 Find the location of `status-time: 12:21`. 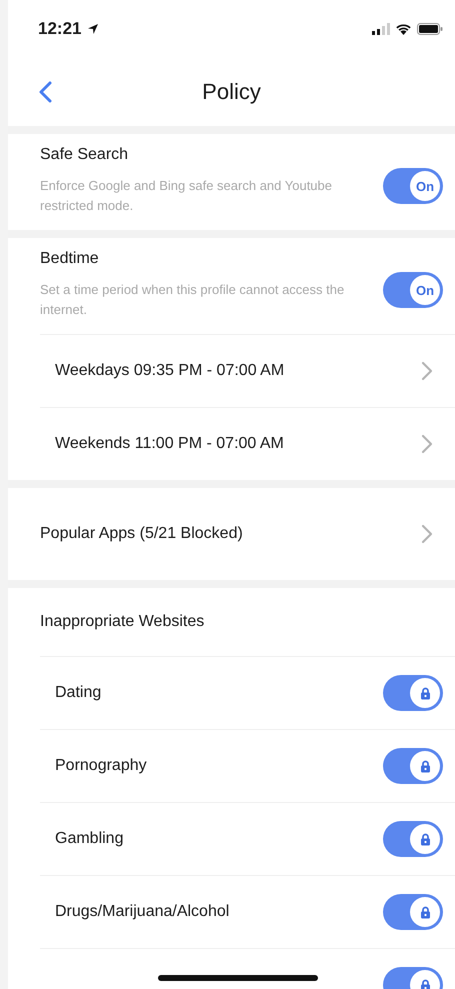

status-time: 12:21 is located at coordinates (60, 29).